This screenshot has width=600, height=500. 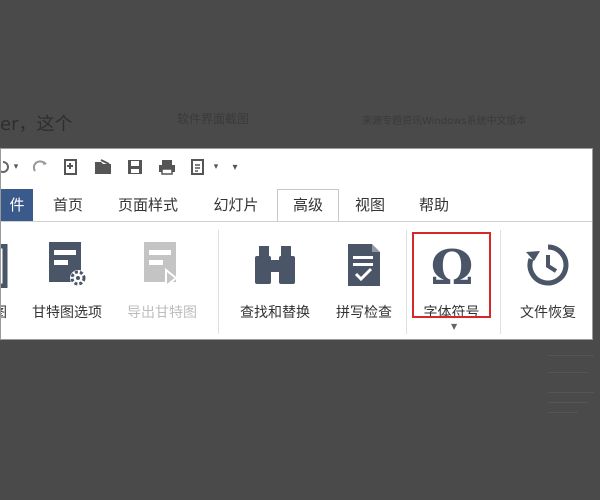 I want to click on highlight-box, so click(x=451, y=275).